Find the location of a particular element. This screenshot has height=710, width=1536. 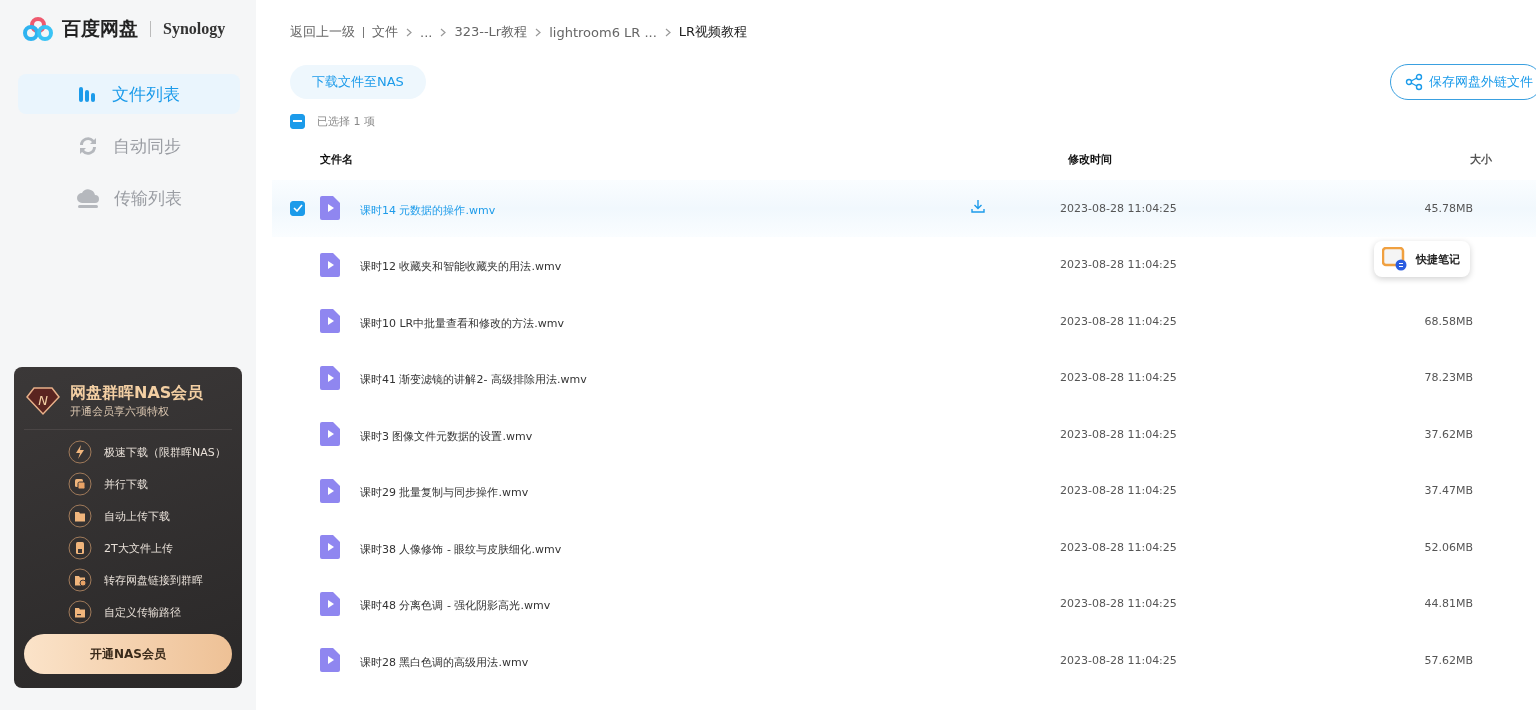

file-name: 课时10 LR中批量查看和修改的方法.wmv is located at coordinates (462, 323).